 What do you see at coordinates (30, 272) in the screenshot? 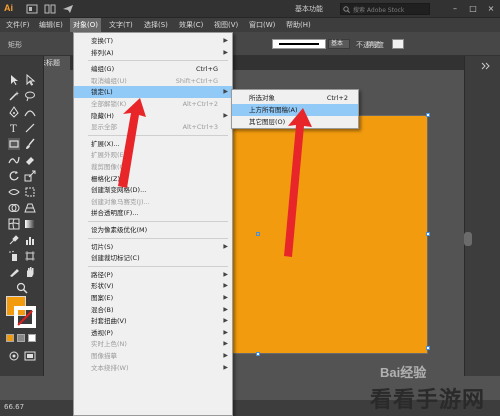
I see `hand-tool-icon` at bounding box center [30, 272].